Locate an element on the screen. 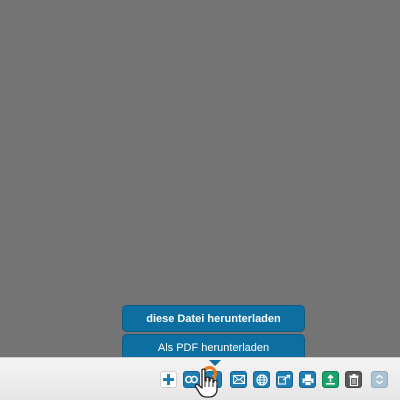  chevron-updown-icon is located at coordinates (379, 379).